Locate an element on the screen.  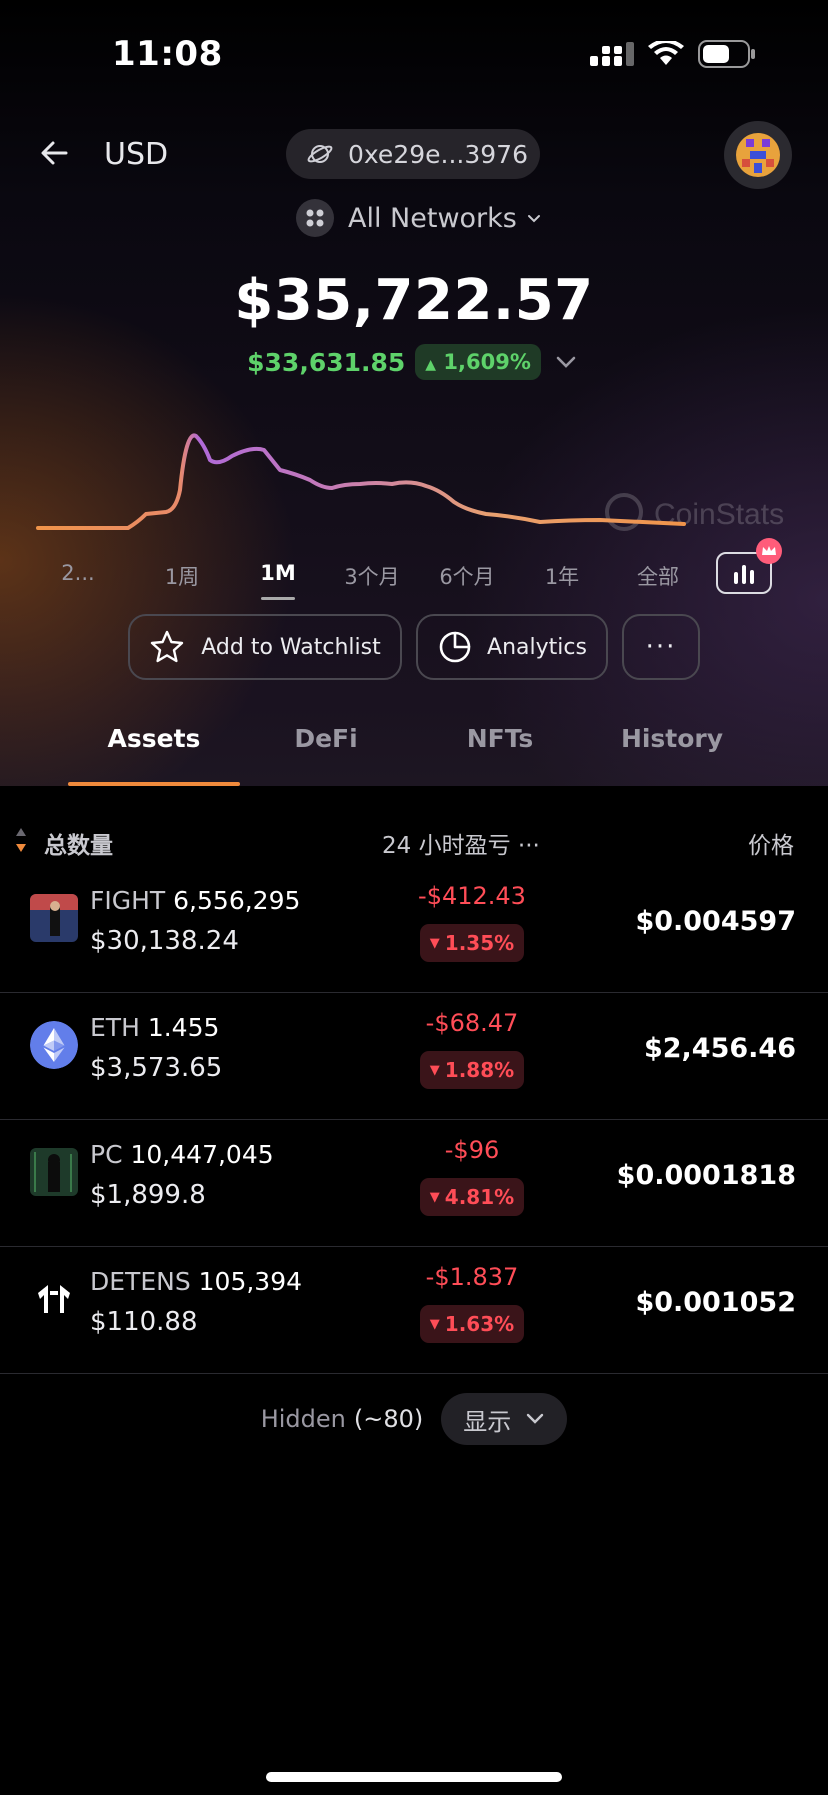
asset-pnl-badge: ▼ 4.81% is located at coordinates (472, 1197).